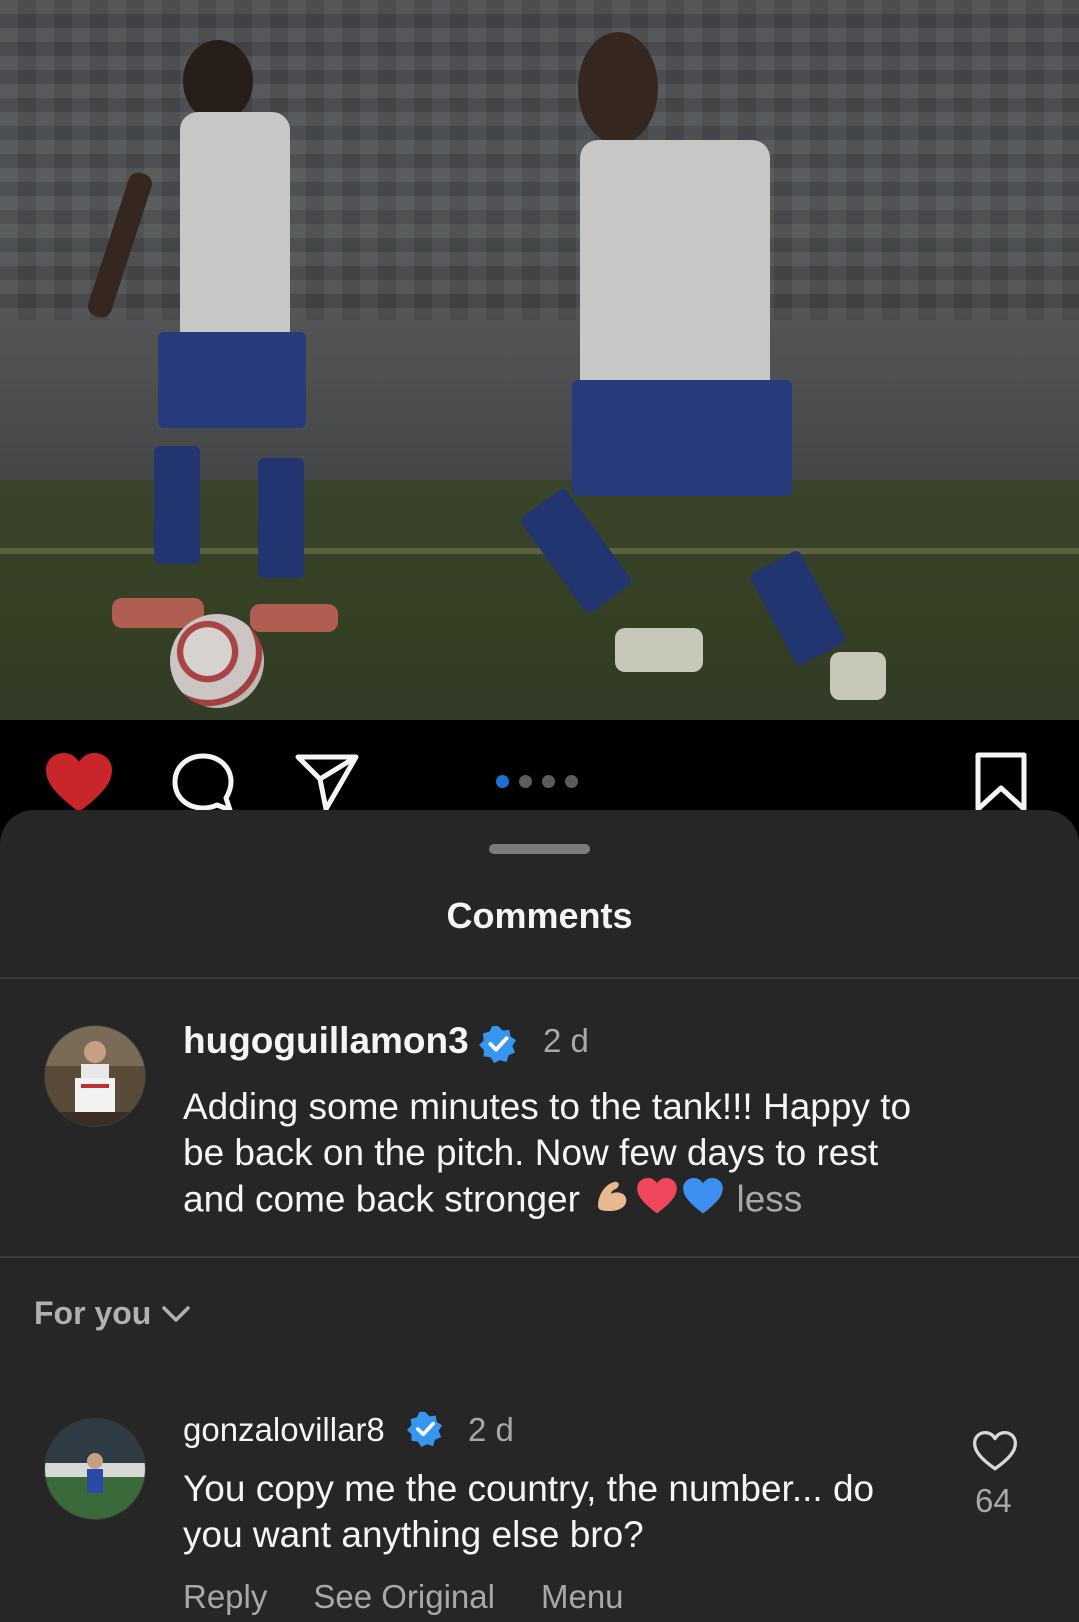  I want to click on see-original-button: See Original, so click(404, 1597).